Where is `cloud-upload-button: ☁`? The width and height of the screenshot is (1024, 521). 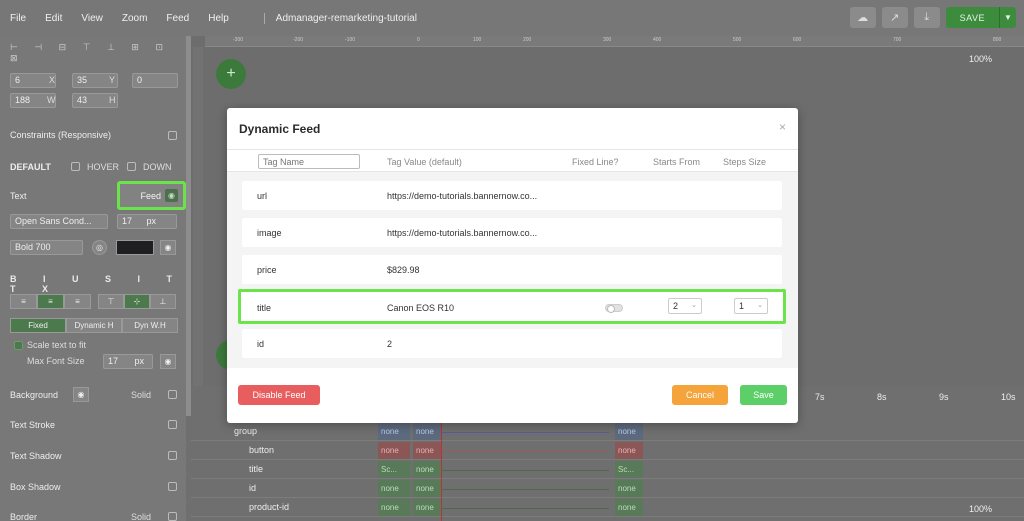 cloud-upload-button: ☁ is located at coordinates (862, 17).